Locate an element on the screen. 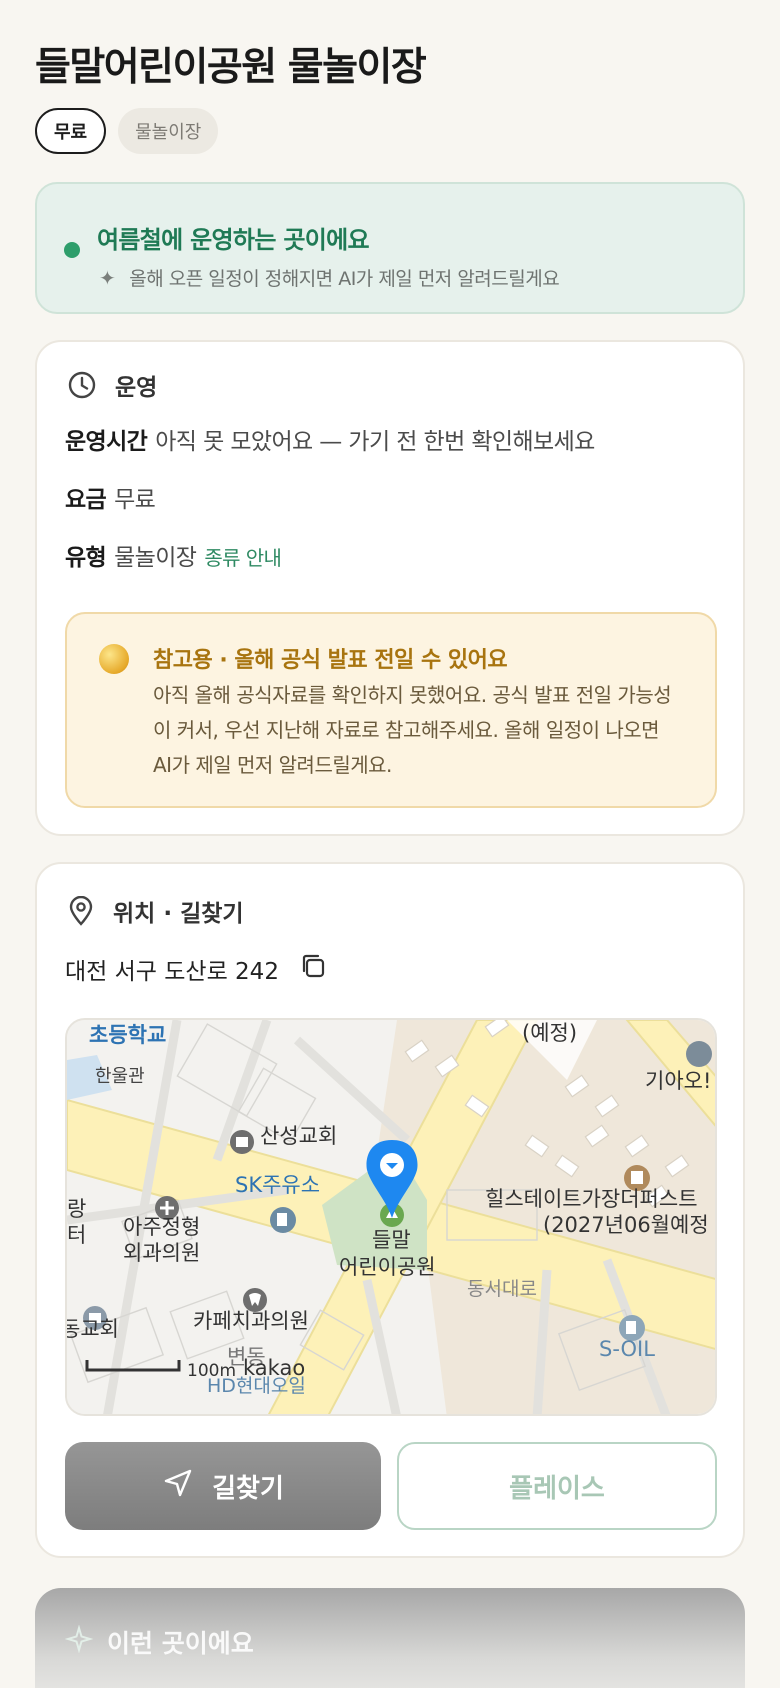 Image resolution: width=780 pixels, height=1688 pixels. map-label-park-1: 들말 is located at coordinates (391, 1240).